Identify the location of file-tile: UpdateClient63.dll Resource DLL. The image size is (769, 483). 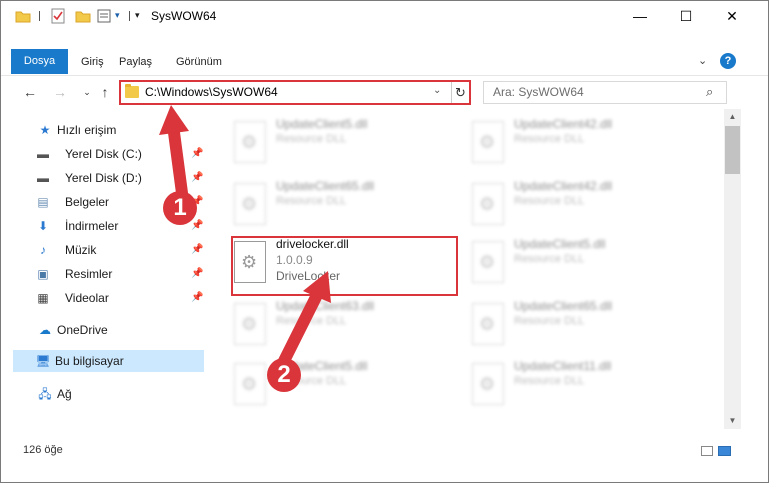
(329, 324).